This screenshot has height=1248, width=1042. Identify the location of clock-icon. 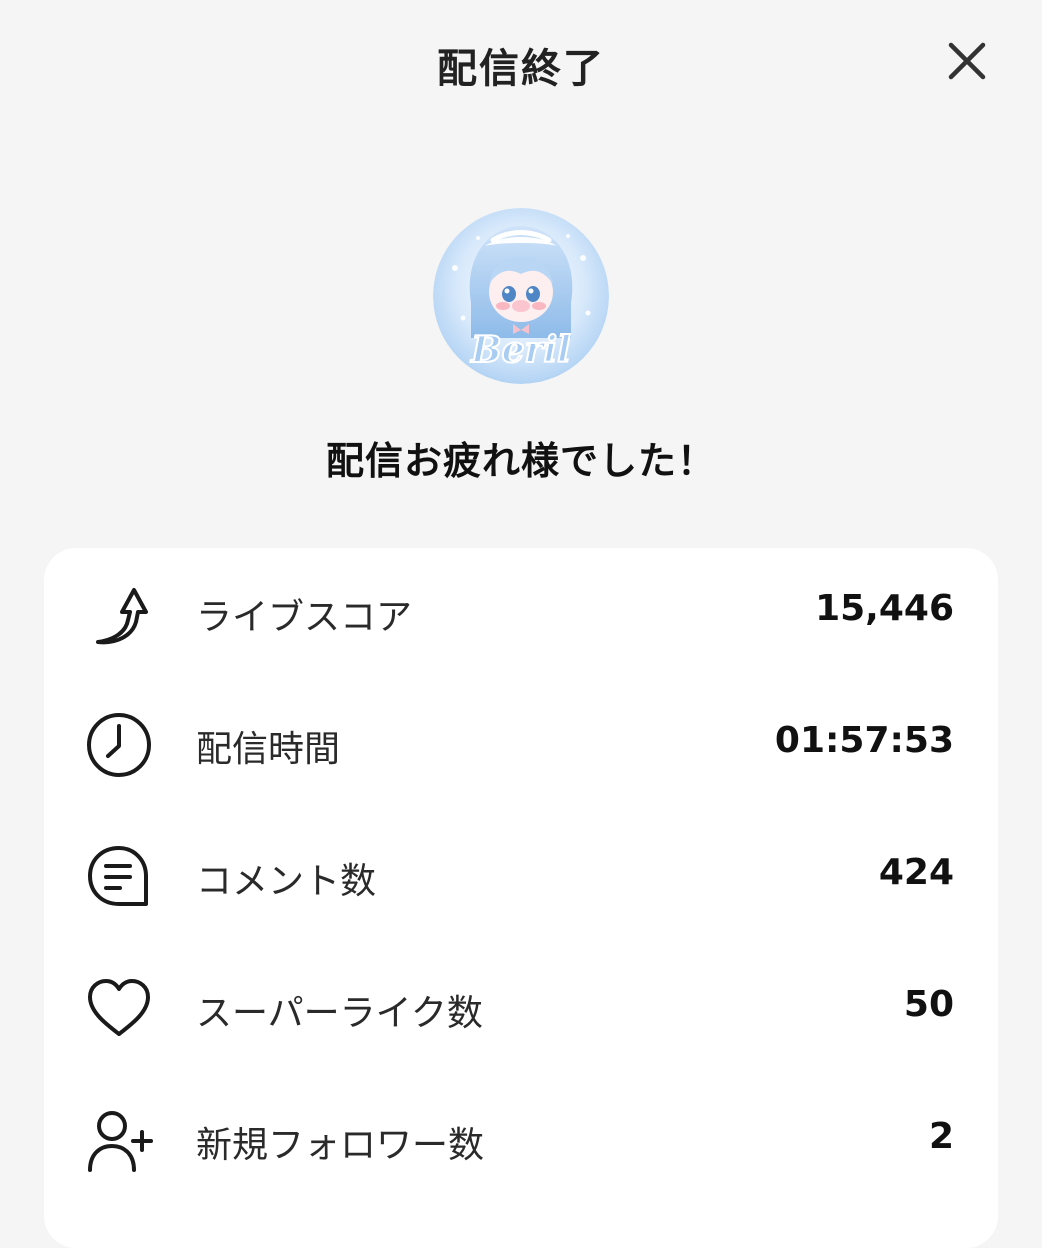
(119, 745).